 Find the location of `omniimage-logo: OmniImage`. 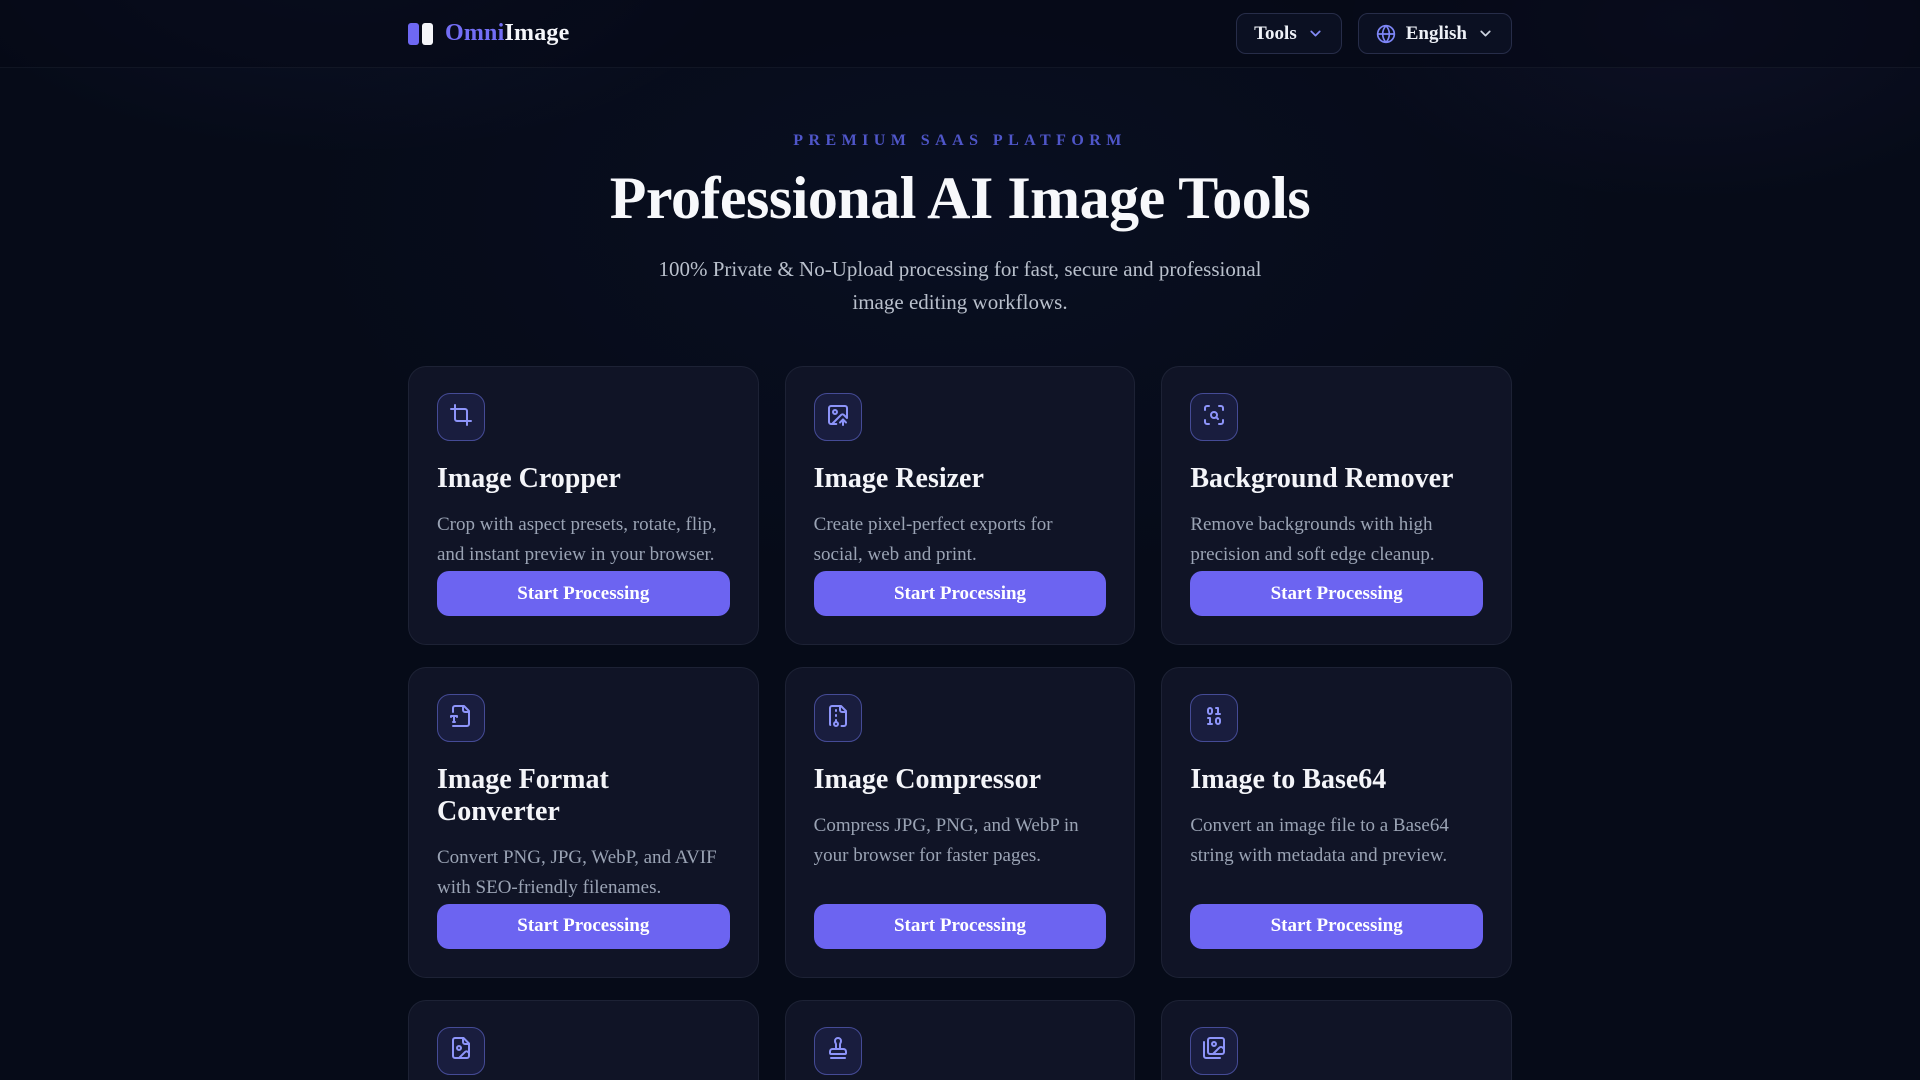

omniimage-logo: OmniImage is located at coordinates (488, 33).